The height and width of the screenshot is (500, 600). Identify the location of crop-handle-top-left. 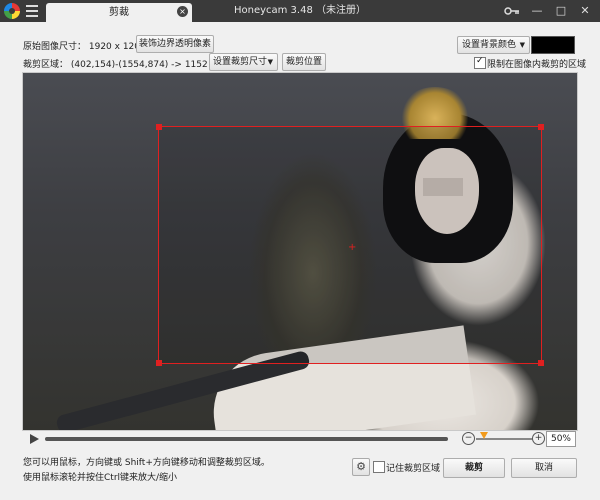
(159, 127).